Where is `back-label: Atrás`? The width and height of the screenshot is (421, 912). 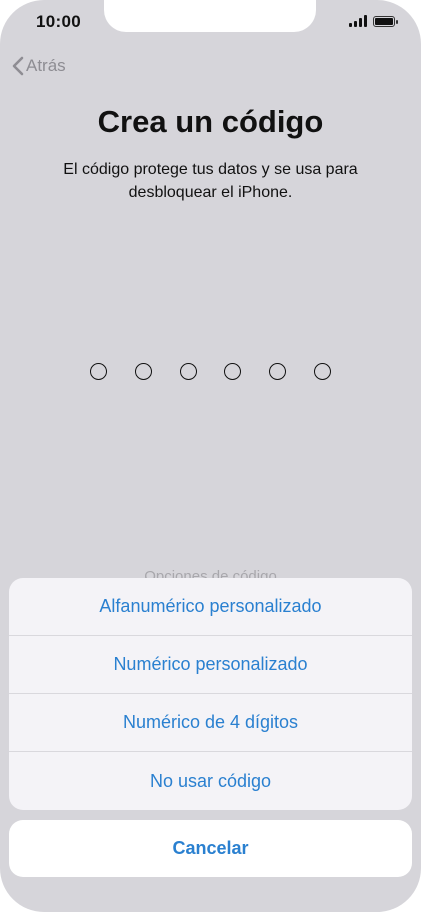 back-label: Atrás is located at coordinates (46, 65).